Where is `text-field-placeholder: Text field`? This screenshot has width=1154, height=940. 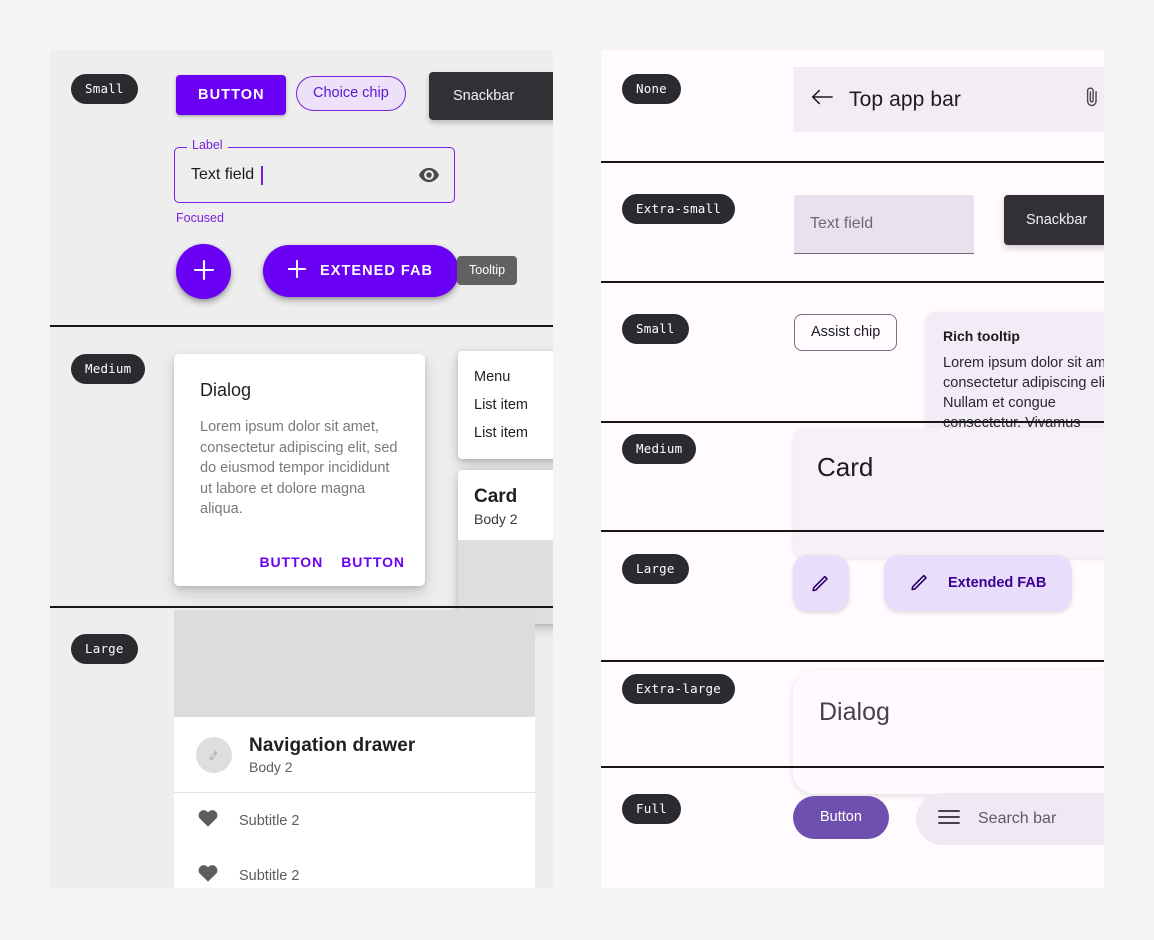 text-field-placeholder: Text field is located at coordinates (842, 223).